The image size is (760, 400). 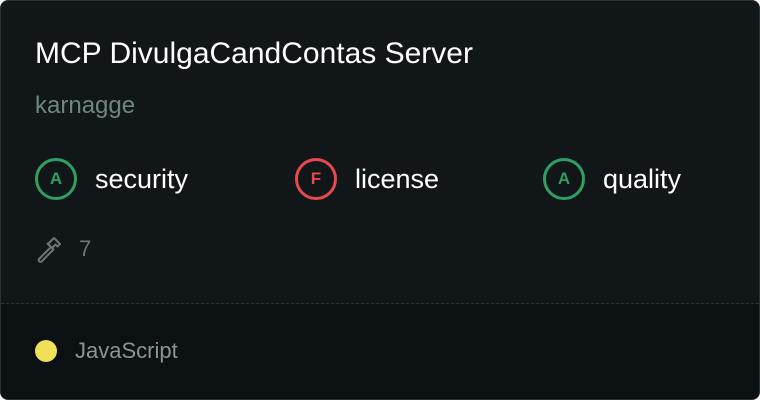 What do you see at coordinates (126, 350) in the screenshot?
I see `language-name: JavaScript` at bounding box center [126, 350].